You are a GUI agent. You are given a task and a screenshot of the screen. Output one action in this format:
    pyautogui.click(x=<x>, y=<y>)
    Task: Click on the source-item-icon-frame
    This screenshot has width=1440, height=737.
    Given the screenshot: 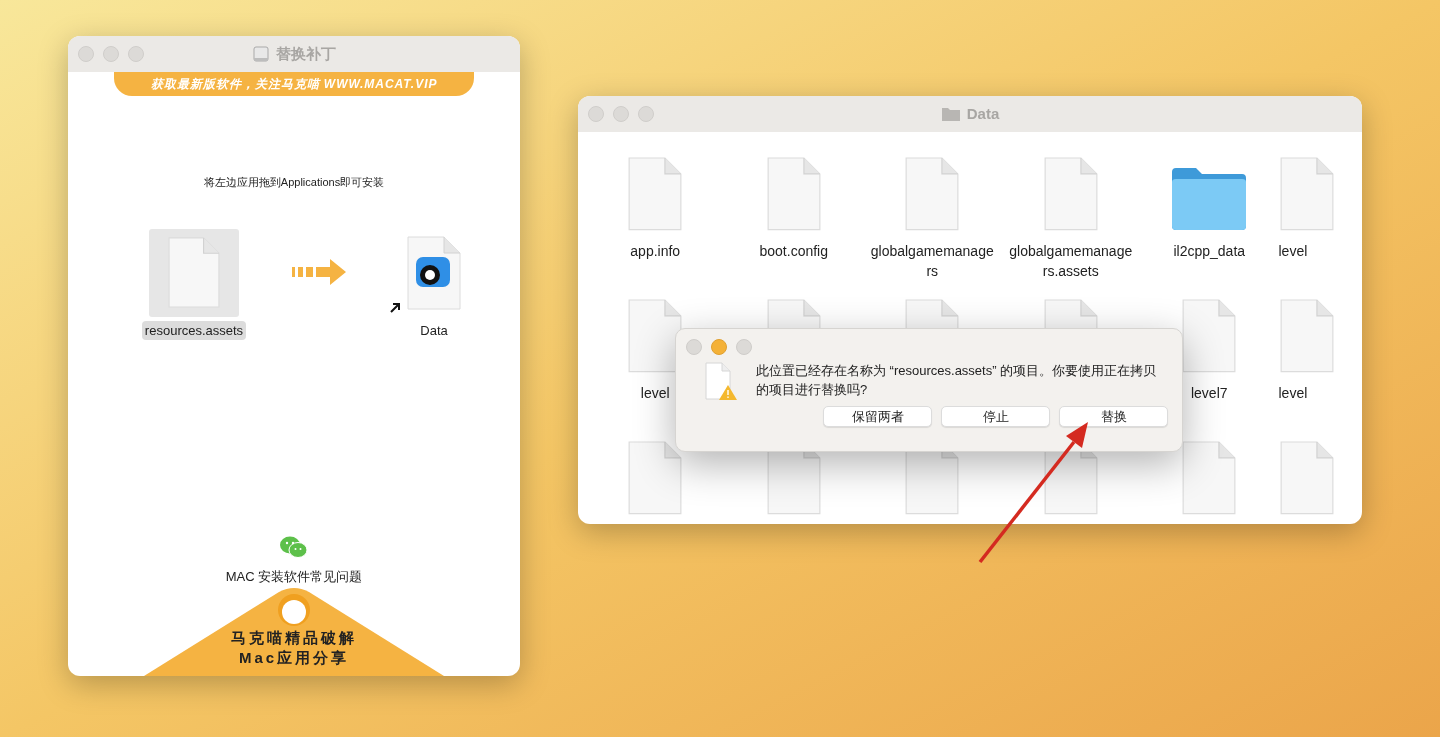 What is the action you would take?
    pyautogui.click(x=194, y=272)
    